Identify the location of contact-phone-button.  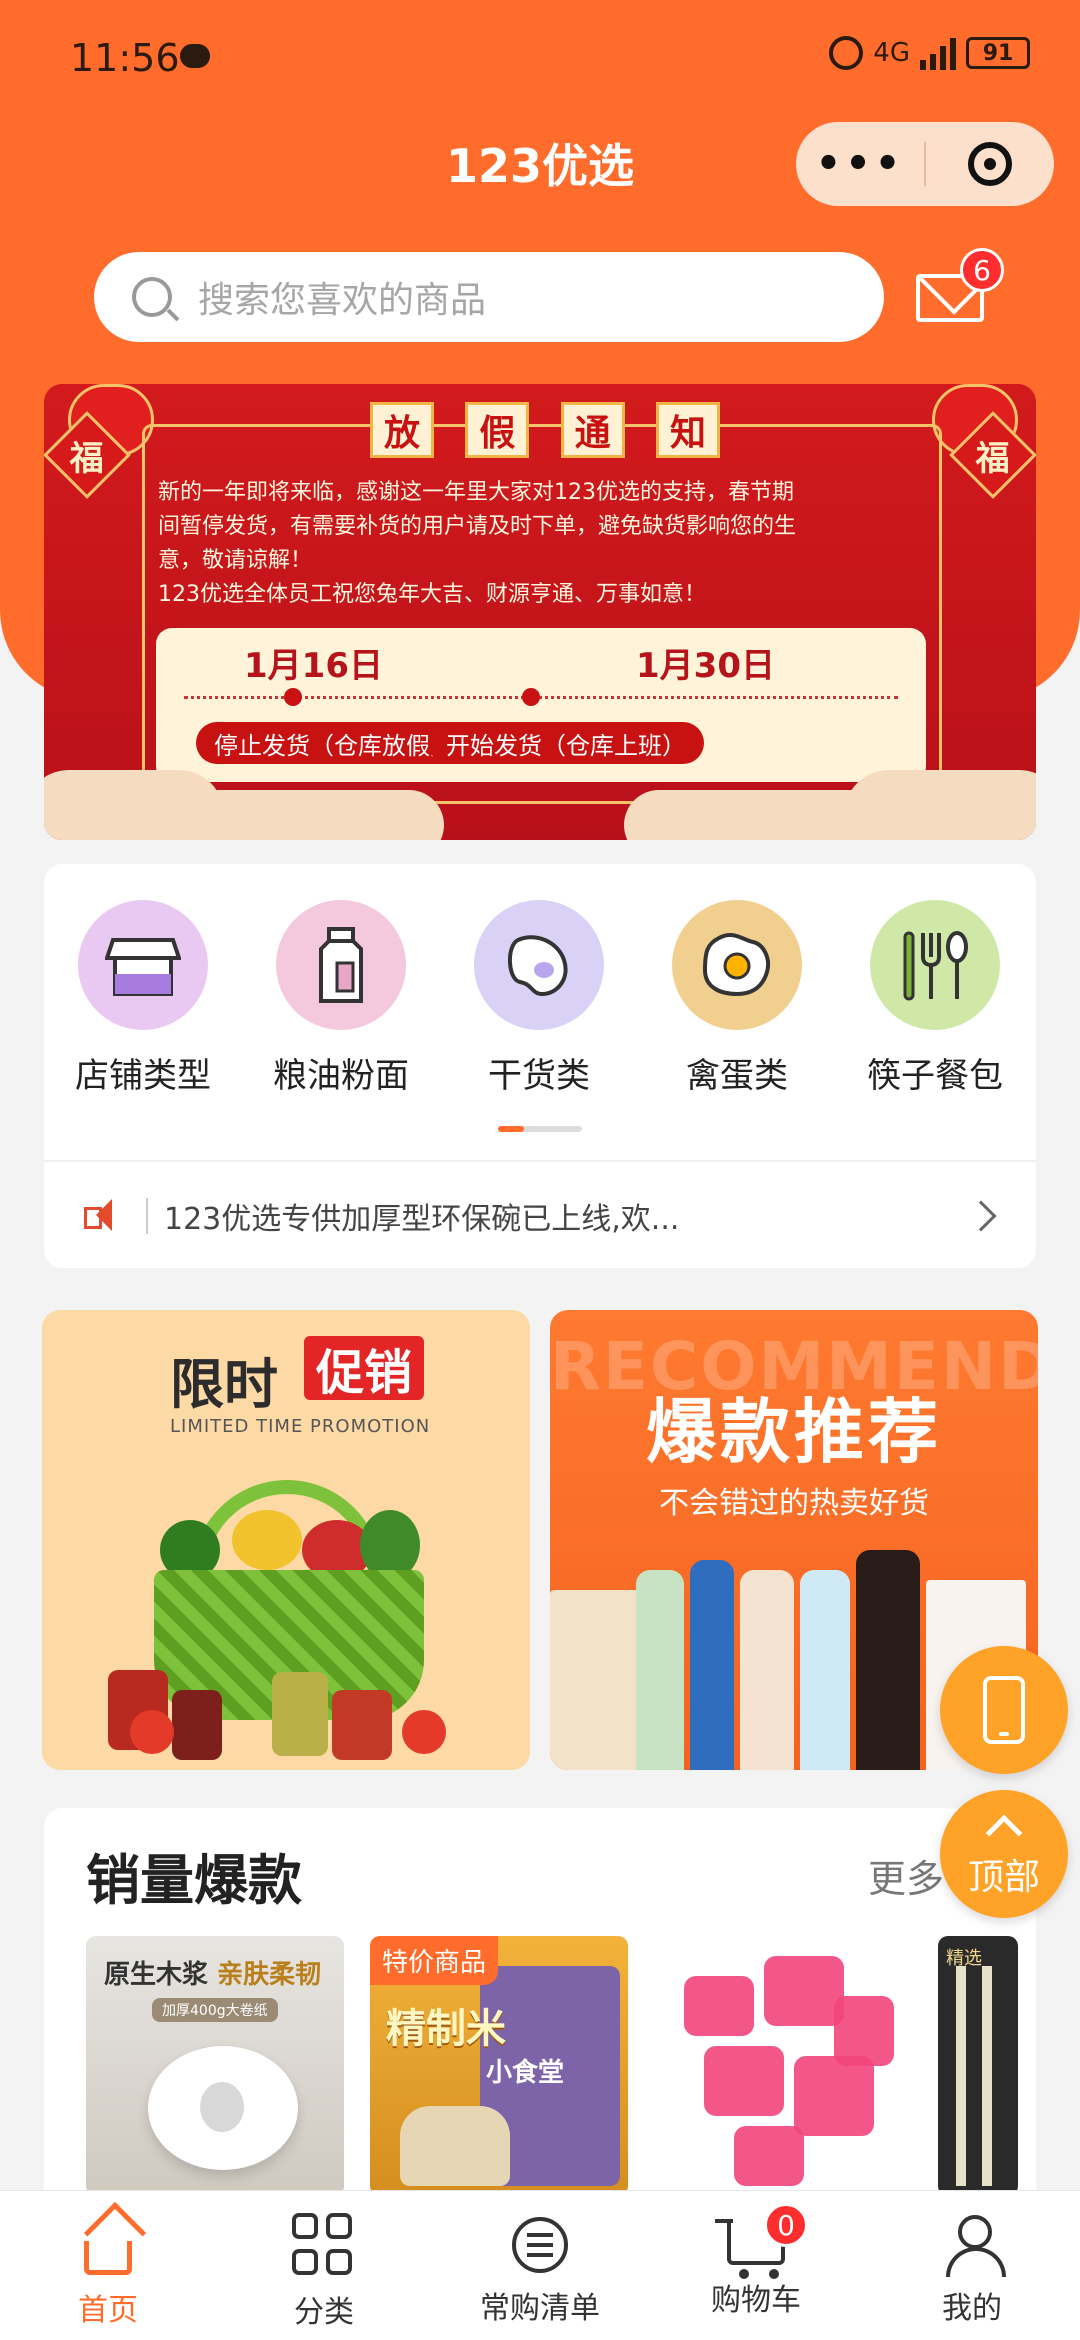
(1004, 1710).